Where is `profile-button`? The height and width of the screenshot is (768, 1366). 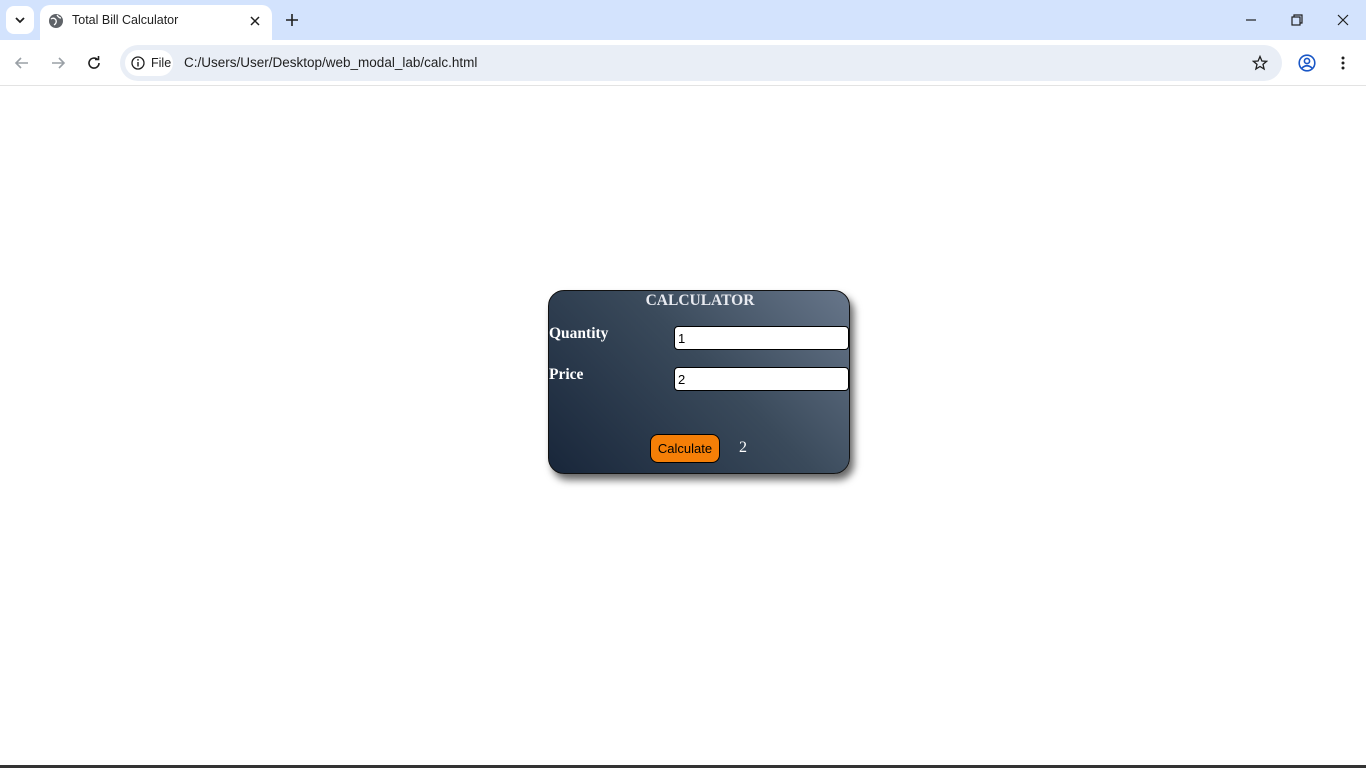 profile-button is located at coordinates (1307, 63).